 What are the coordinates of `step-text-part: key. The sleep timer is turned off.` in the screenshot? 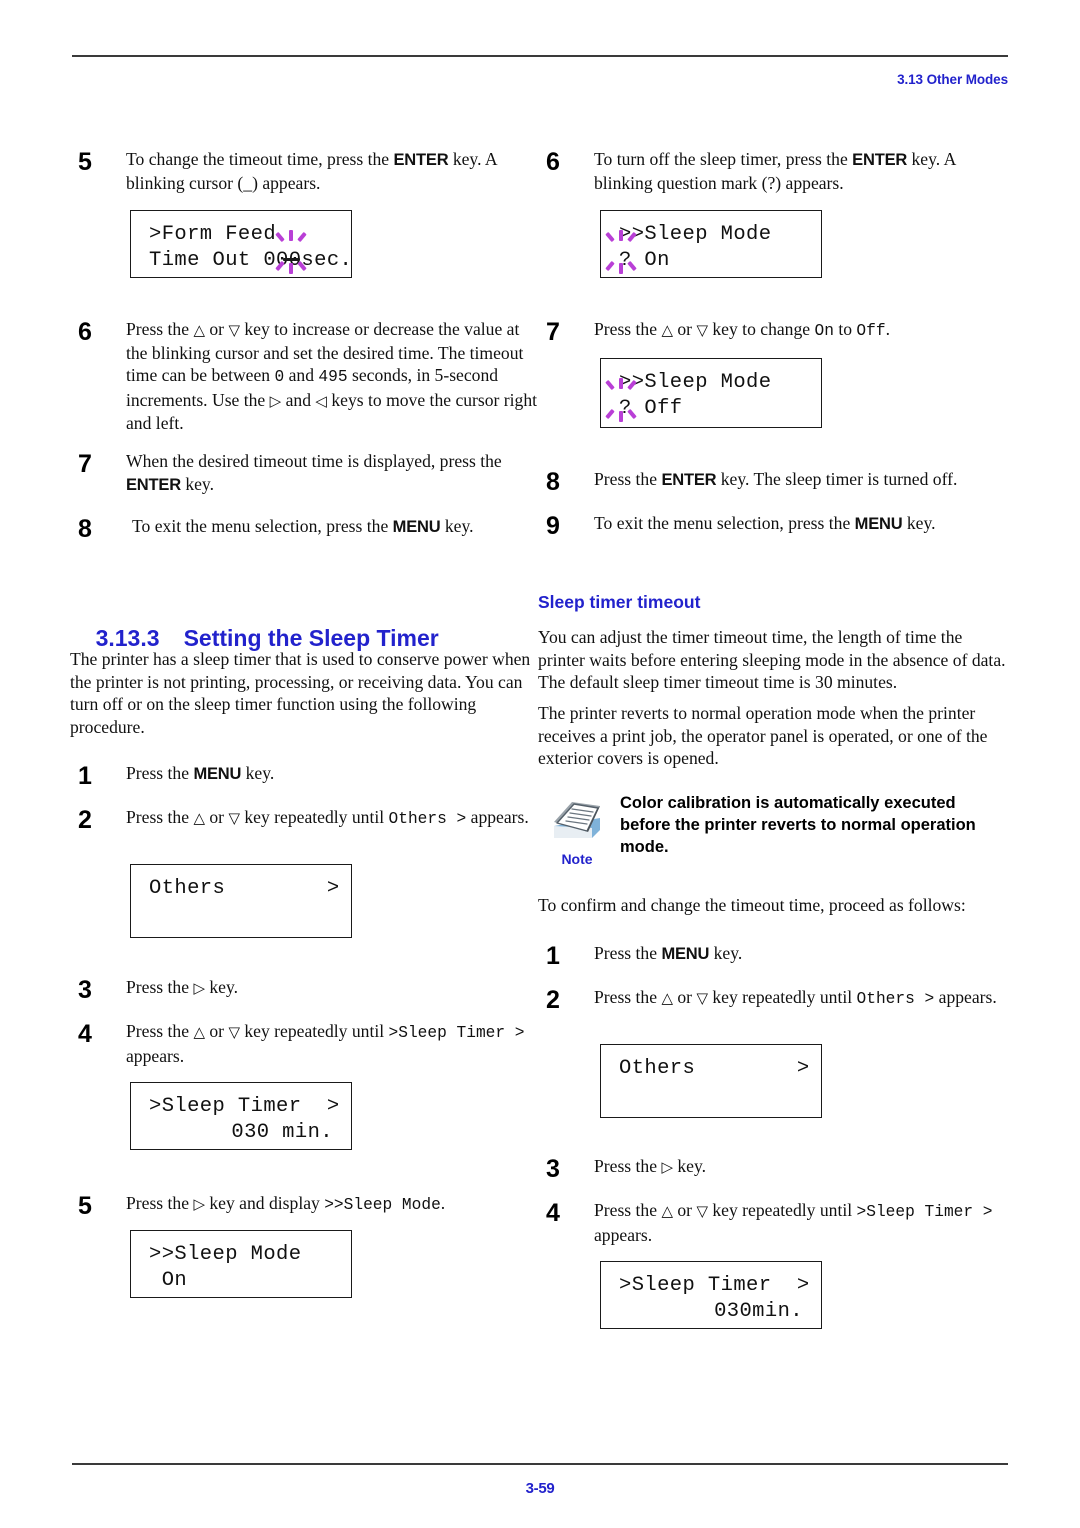 It's located at (837, 479).